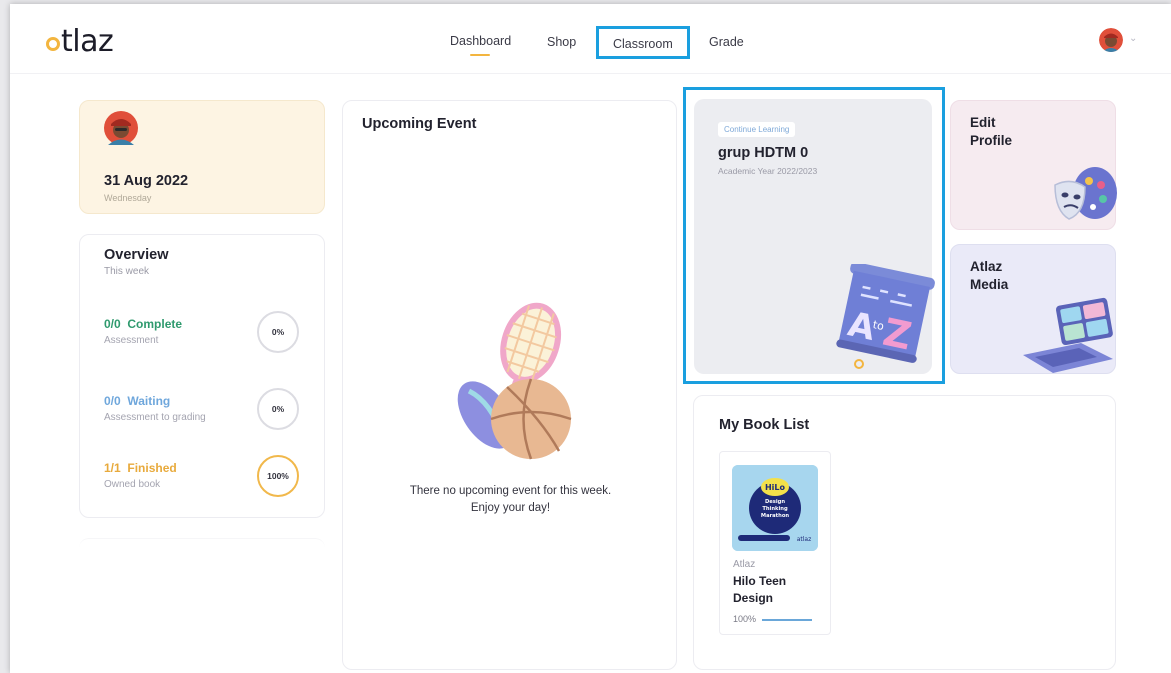  I want to click on stat-complete: 0/0 Complete Assessment 0%, so click(204, 332).